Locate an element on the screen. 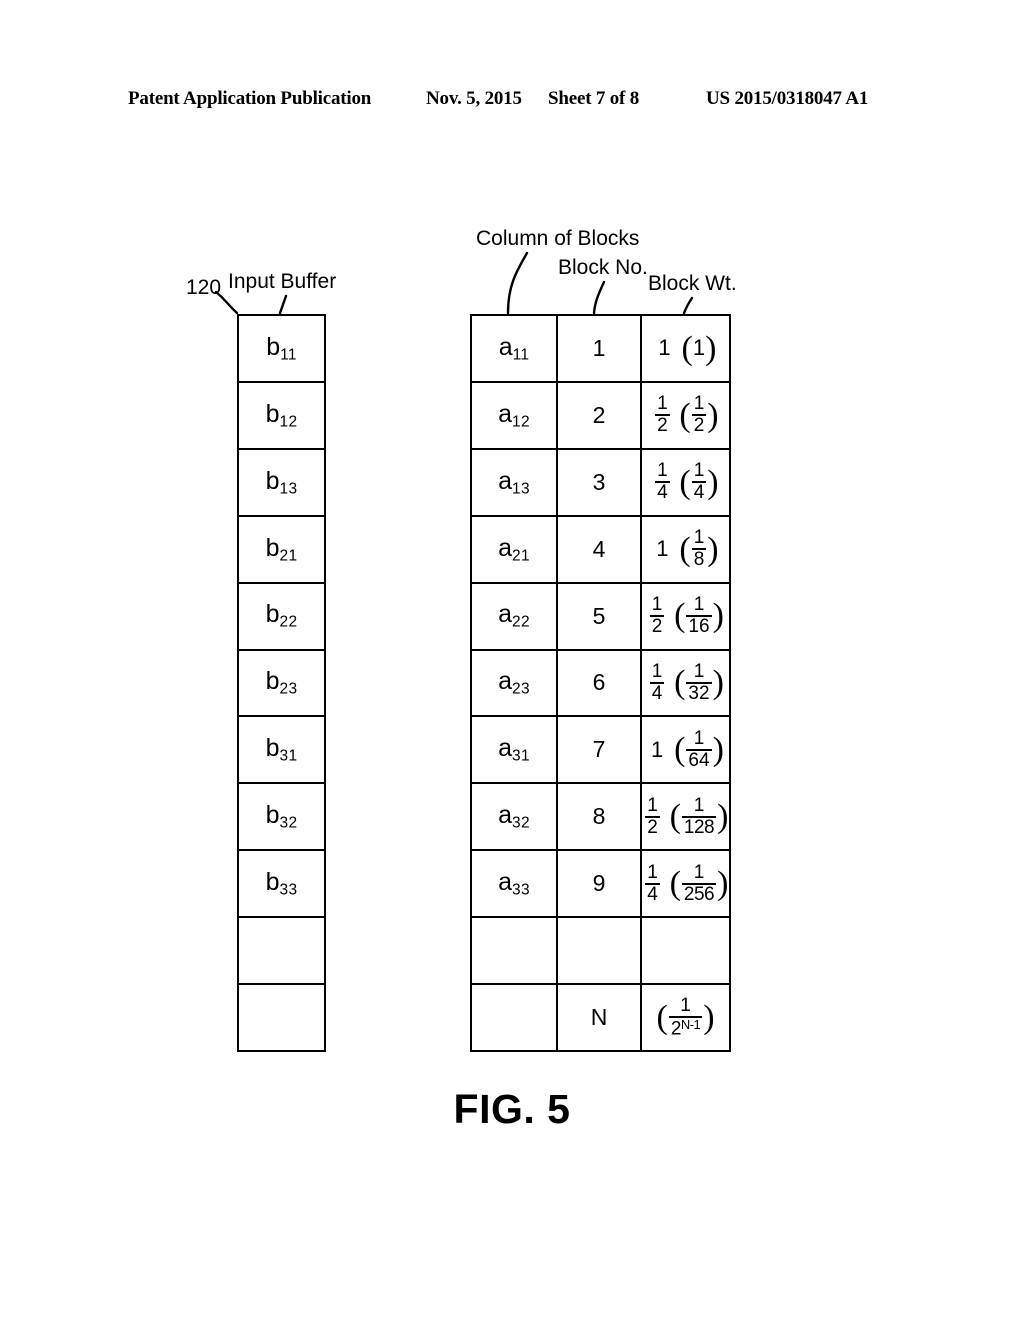 This screenshot has height=1320, width=1024. label-input-buffer: Input Buffer is located at coordinates (282, 281).